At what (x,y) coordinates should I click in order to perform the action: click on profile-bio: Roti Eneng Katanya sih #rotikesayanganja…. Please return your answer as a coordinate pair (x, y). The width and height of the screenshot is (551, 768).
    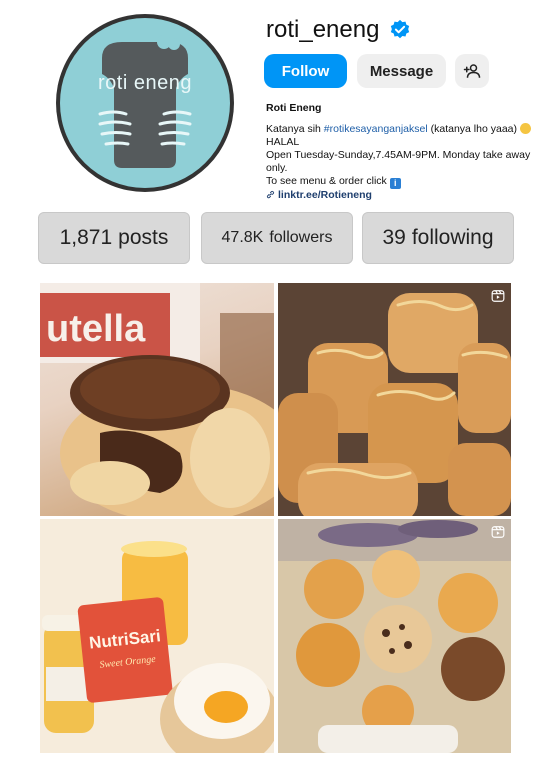
    Looking at the image, I should click on (408, 152).